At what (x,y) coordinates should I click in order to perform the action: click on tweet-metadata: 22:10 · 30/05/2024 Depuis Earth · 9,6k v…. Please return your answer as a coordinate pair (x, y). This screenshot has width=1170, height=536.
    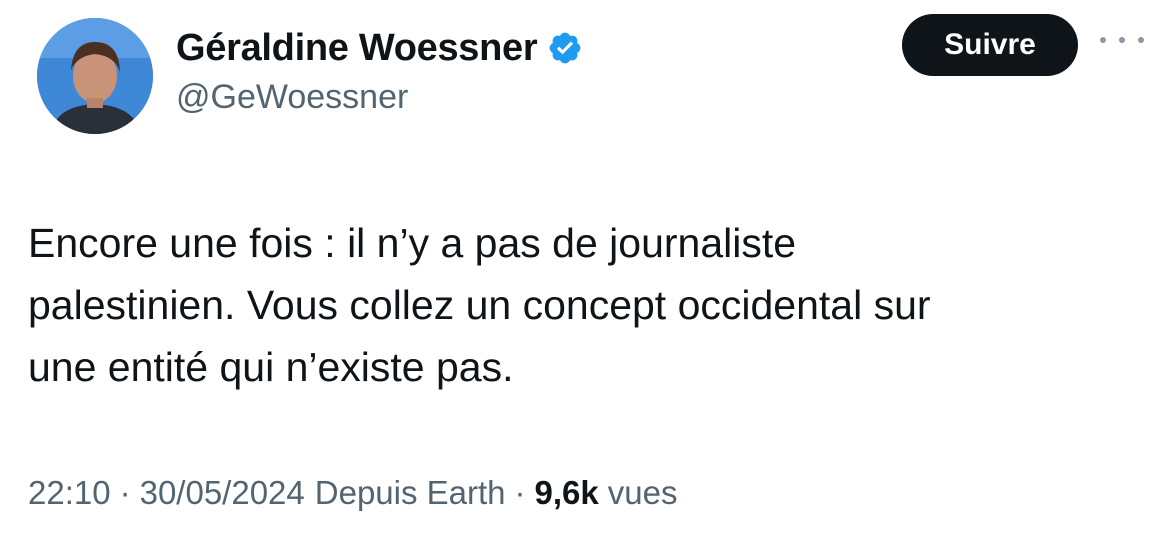
    Looking at the image, I should click on (352, 493).